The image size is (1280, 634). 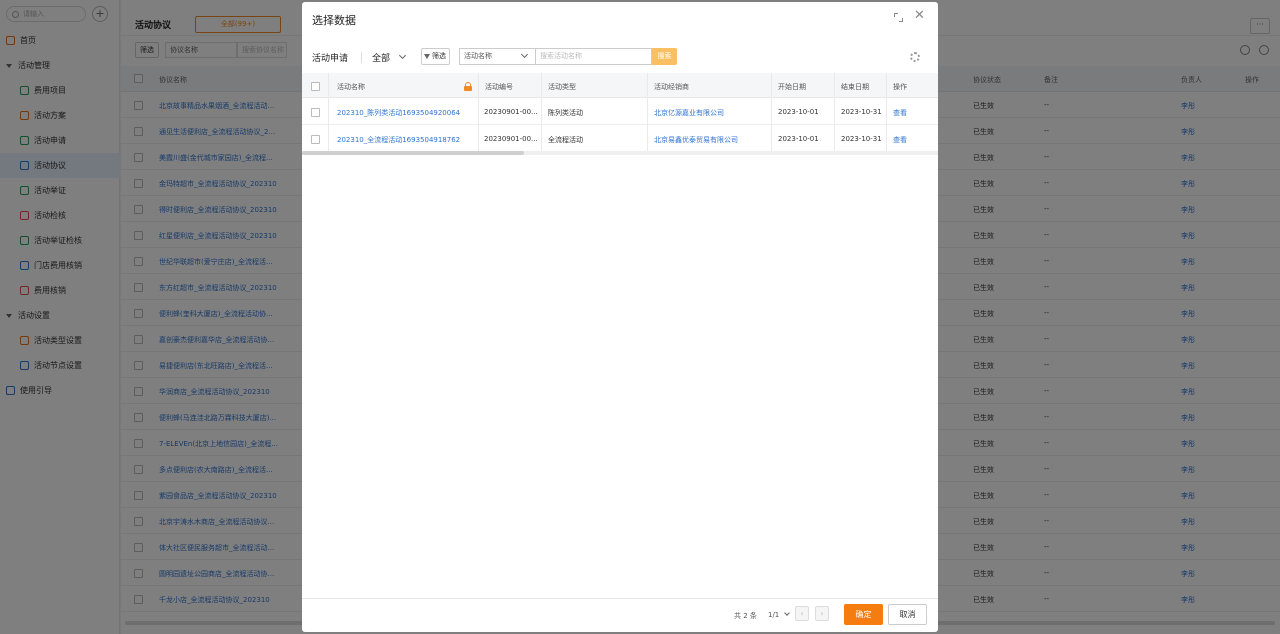 I want to click on prev-page-button: ‹, so click(x=802, y=613).